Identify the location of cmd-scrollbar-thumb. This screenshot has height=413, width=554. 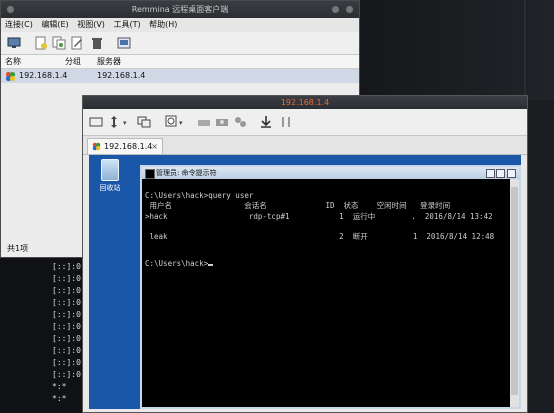
(514, 291).